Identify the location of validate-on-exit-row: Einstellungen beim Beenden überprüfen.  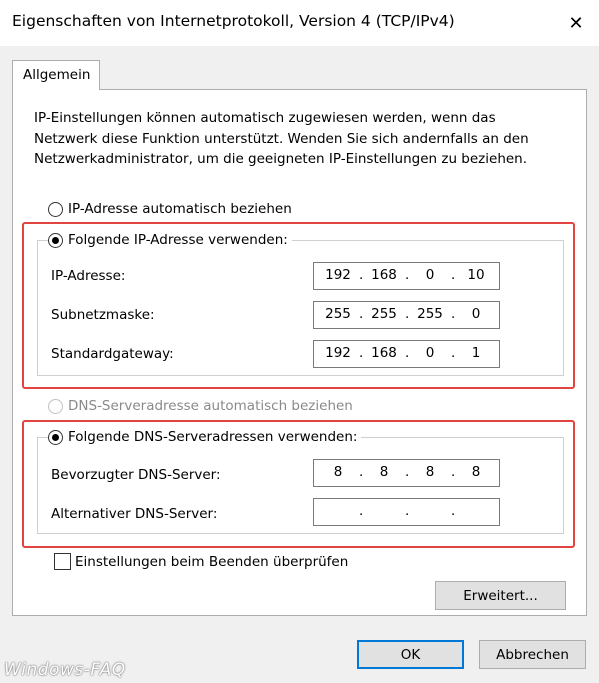
(201, 561).